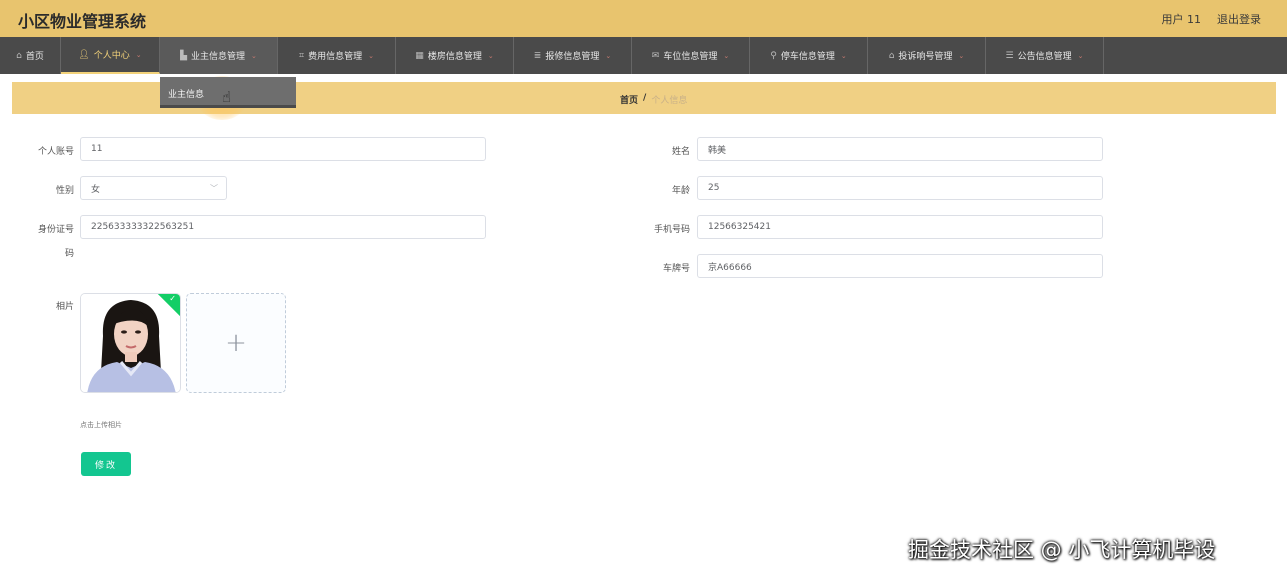  Describe the element at coordinates (1062, 550) in the screenshot. I see `watermark-text: 掘金技术社区 @ 小飞计算机毕设` at that location.